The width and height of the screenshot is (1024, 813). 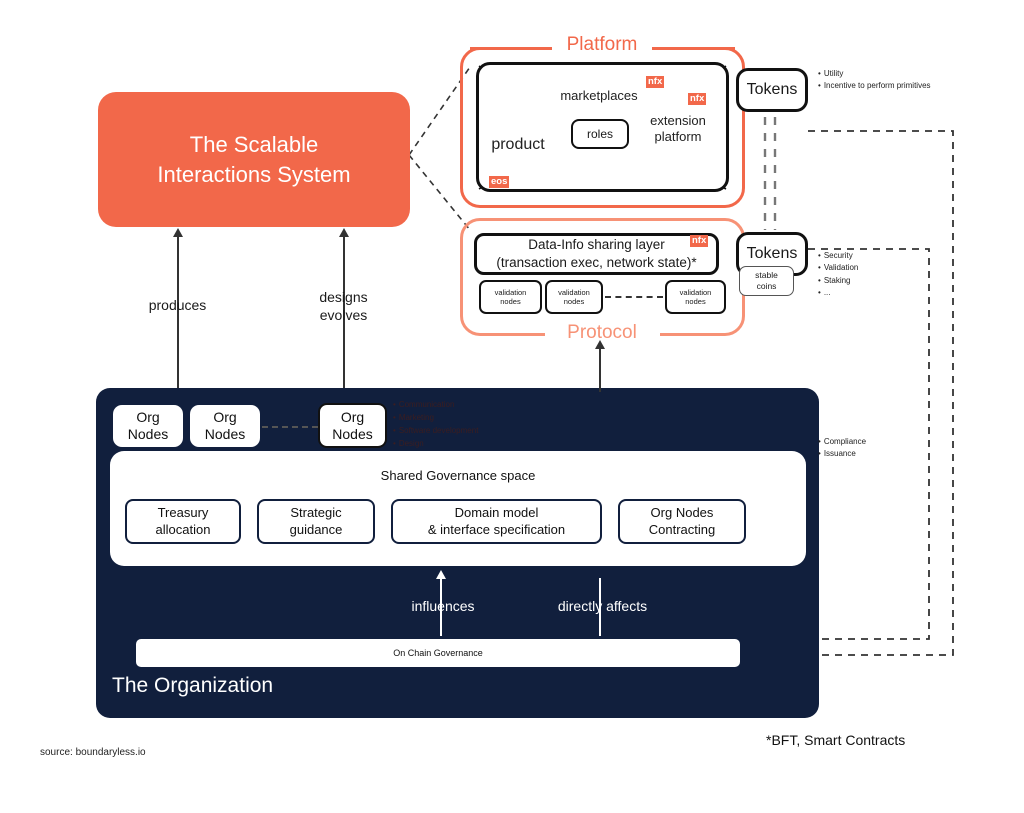 I want to click on org-node-3-text: Org Nodes, so click(x=352, y=426).